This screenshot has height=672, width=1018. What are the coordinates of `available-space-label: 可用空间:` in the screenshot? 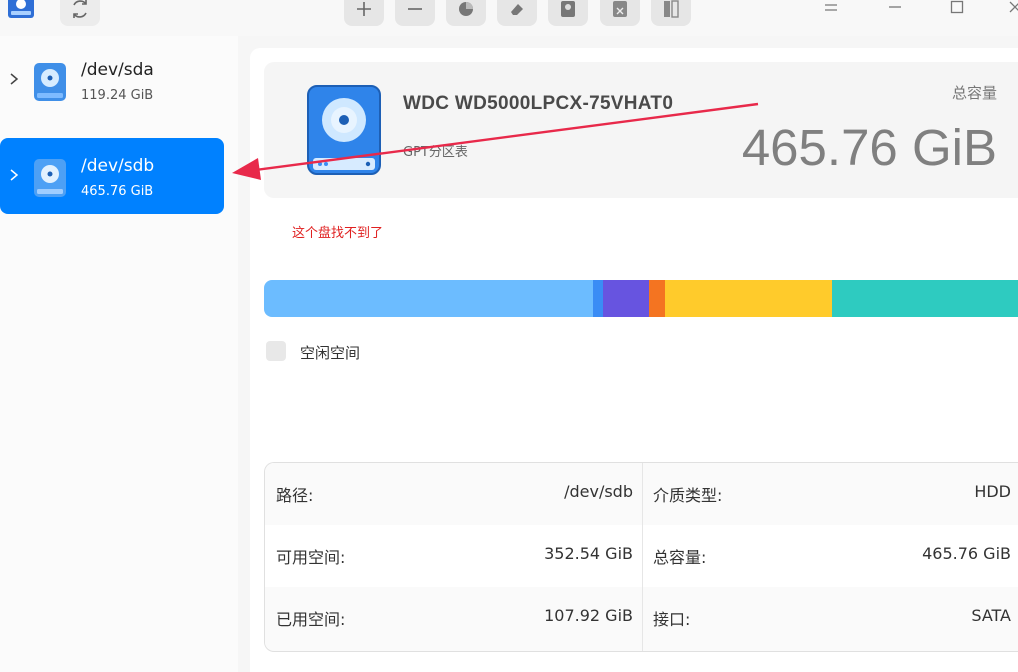 It's located at (311, 557).